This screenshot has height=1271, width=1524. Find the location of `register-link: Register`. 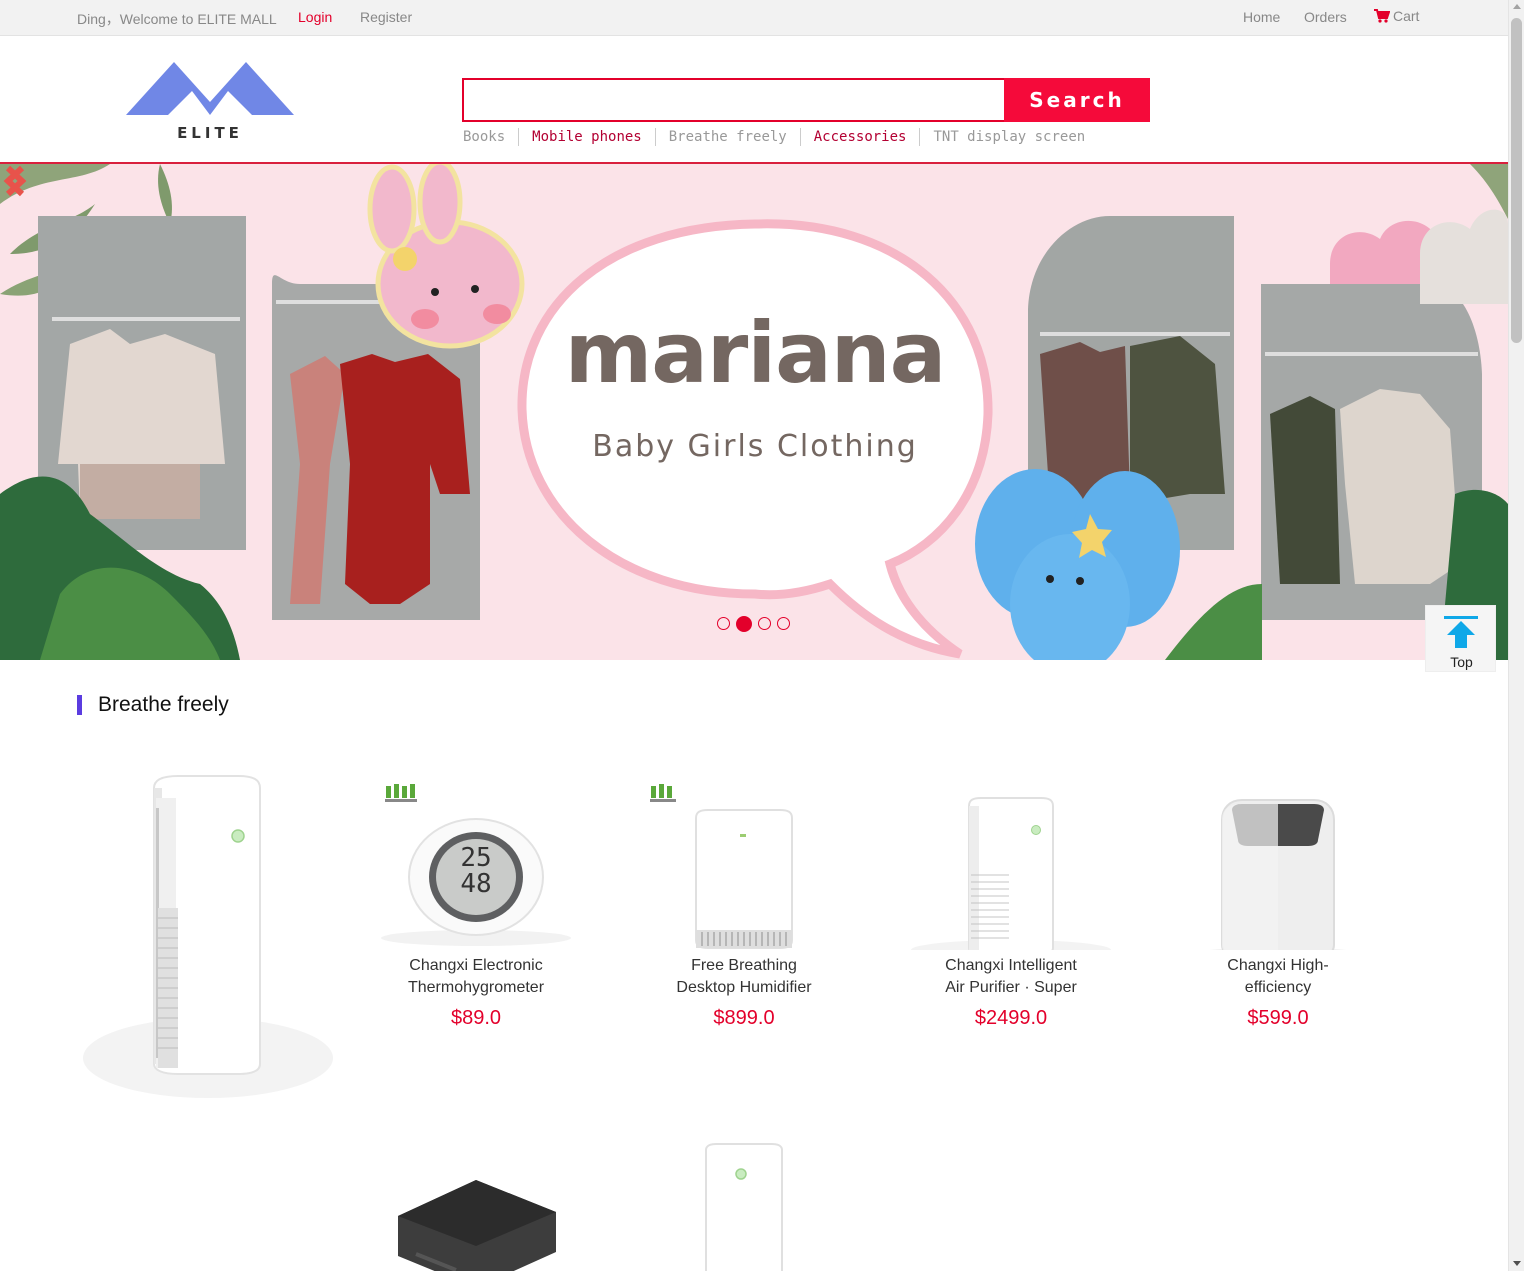

register-link: Register is located at coordinates (386, 17).